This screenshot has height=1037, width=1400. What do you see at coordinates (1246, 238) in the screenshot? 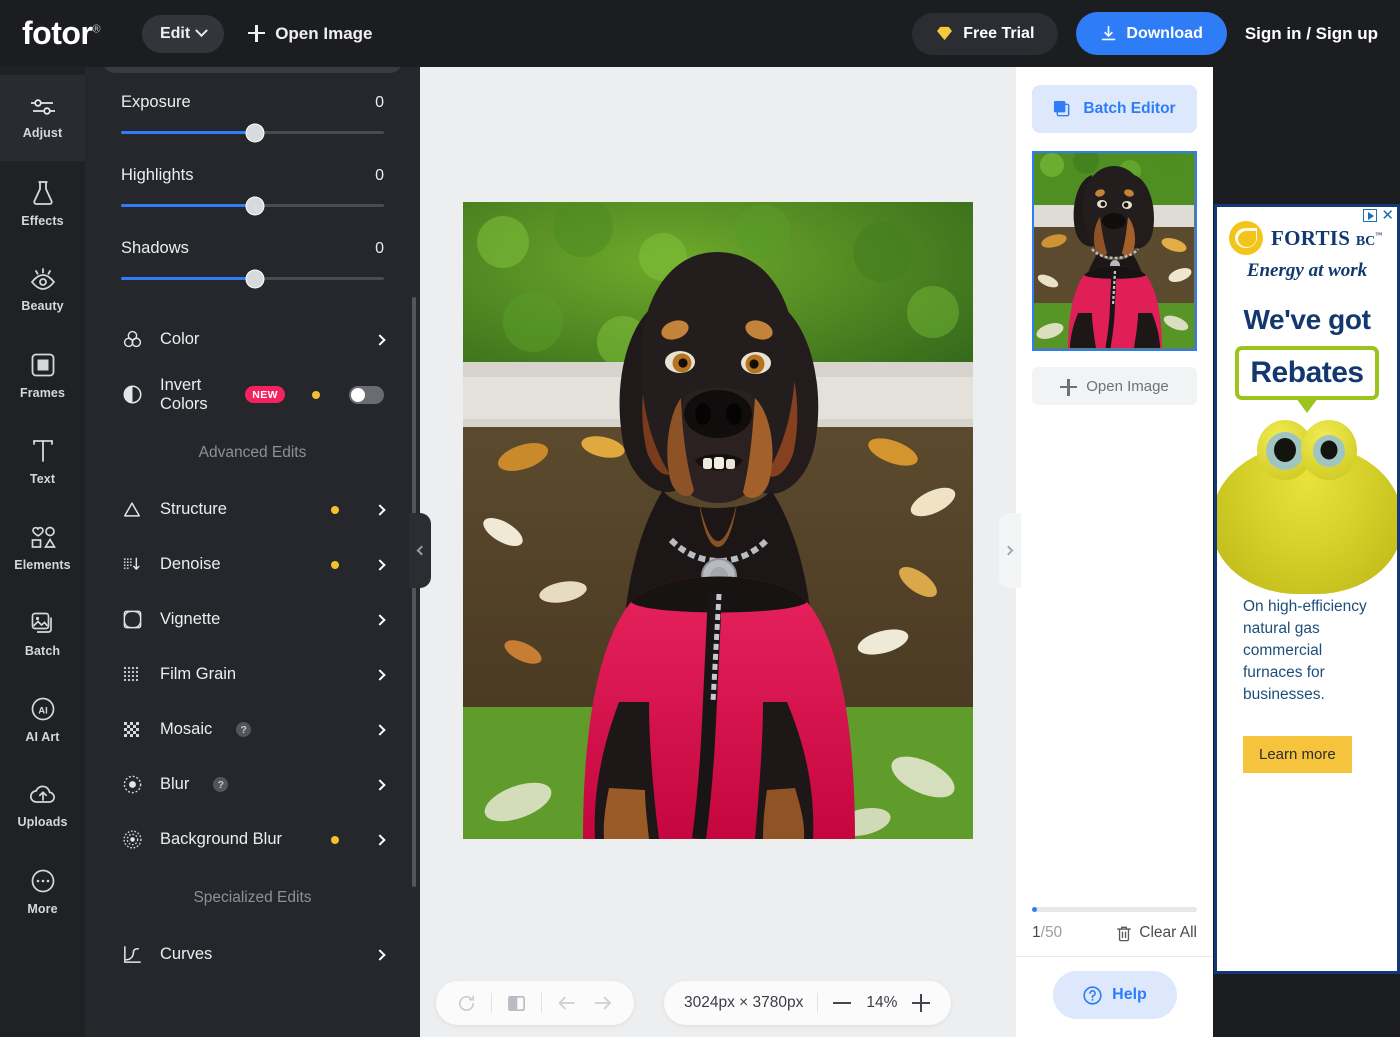
I see `fortis-logo-icon` at bounding box center [1246, 238].